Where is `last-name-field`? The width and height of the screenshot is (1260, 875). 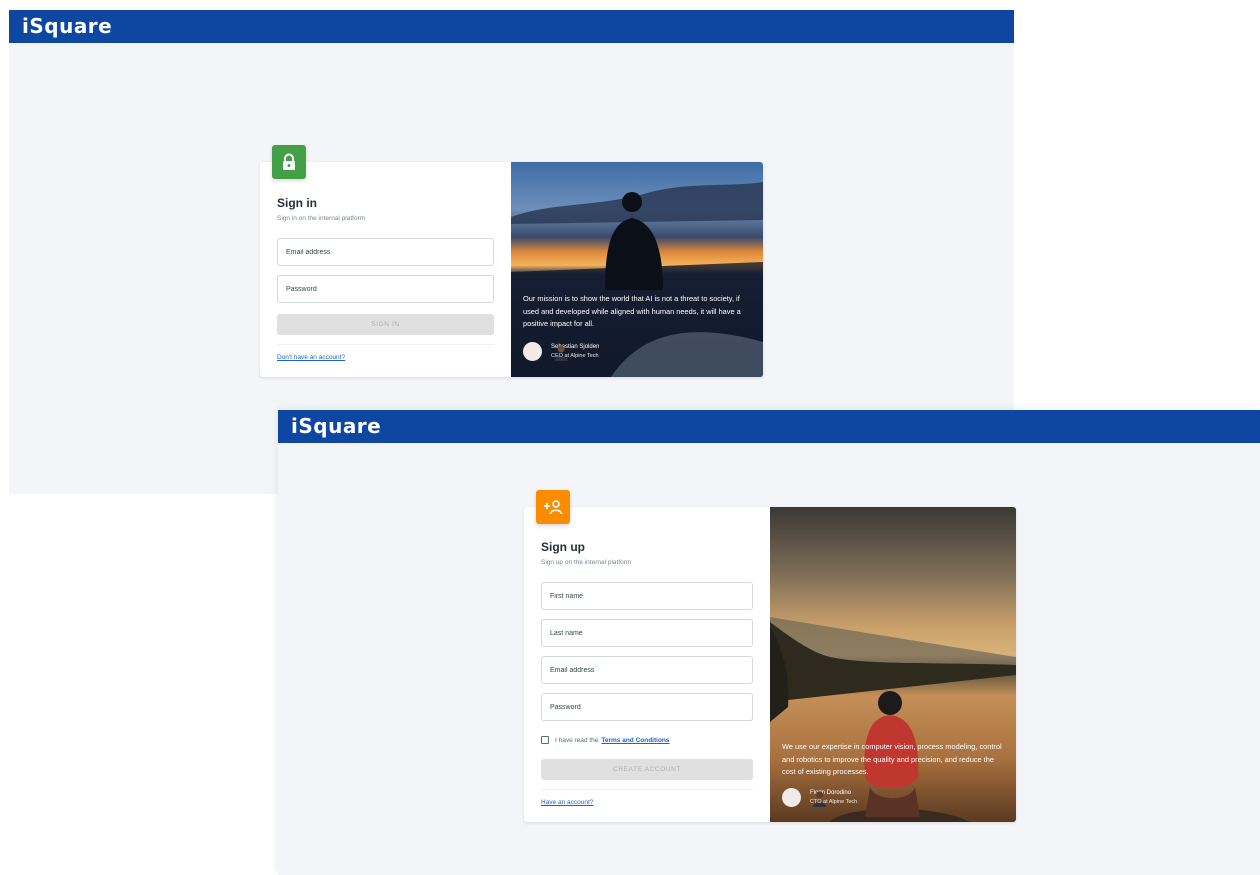 last-name-field is located at coordinates (647, 633).